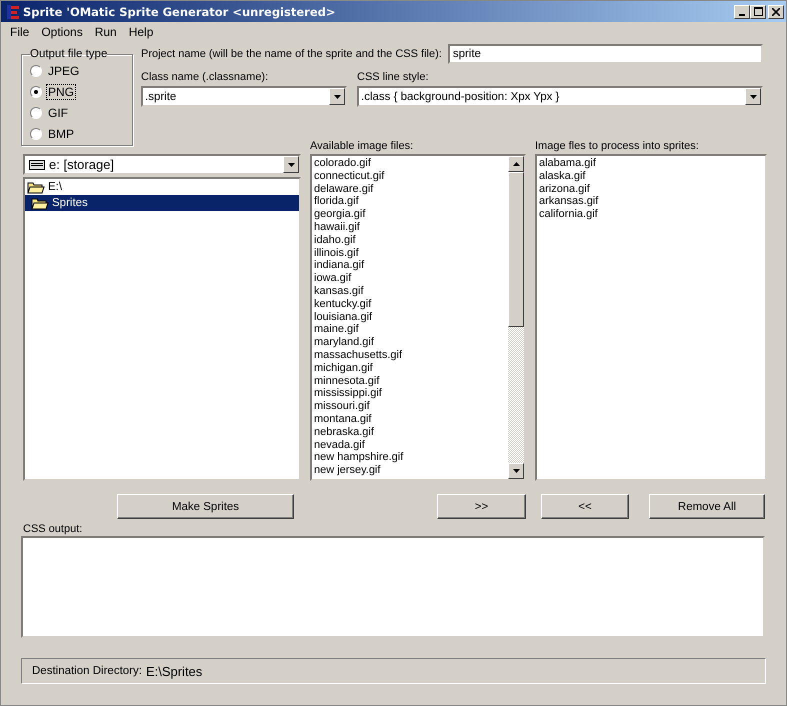 The image size is (787, 706). Describe the element at coordinates (291, 54) in the screenshot. I see `project-name-label: Project name (will be the name of the sprite and the CSS file):` at that location.